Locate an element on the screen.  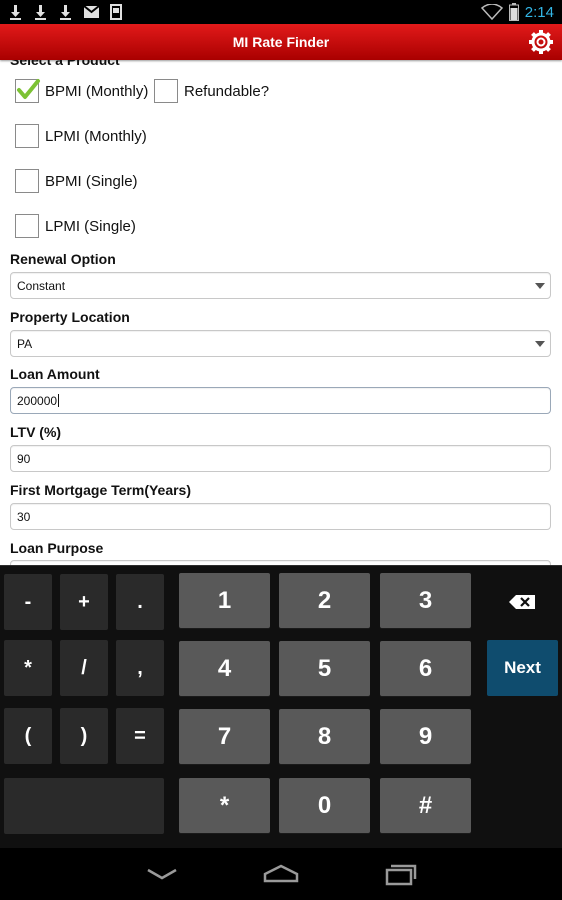
lpmi-single-label: LPMI (Single) is located at coordinates (90, 226).